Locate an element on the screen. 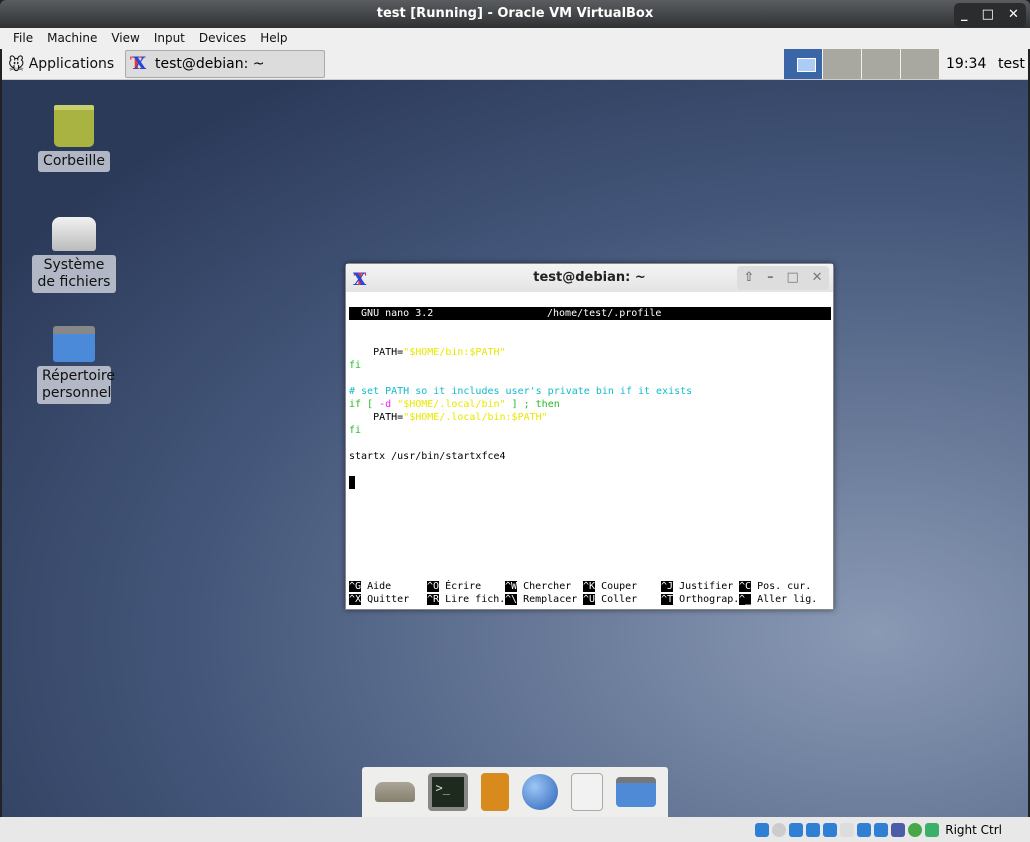 The image size is (1030, 842). shortcut-item: ^R Lire fich. is located at coordinates (466, 599).